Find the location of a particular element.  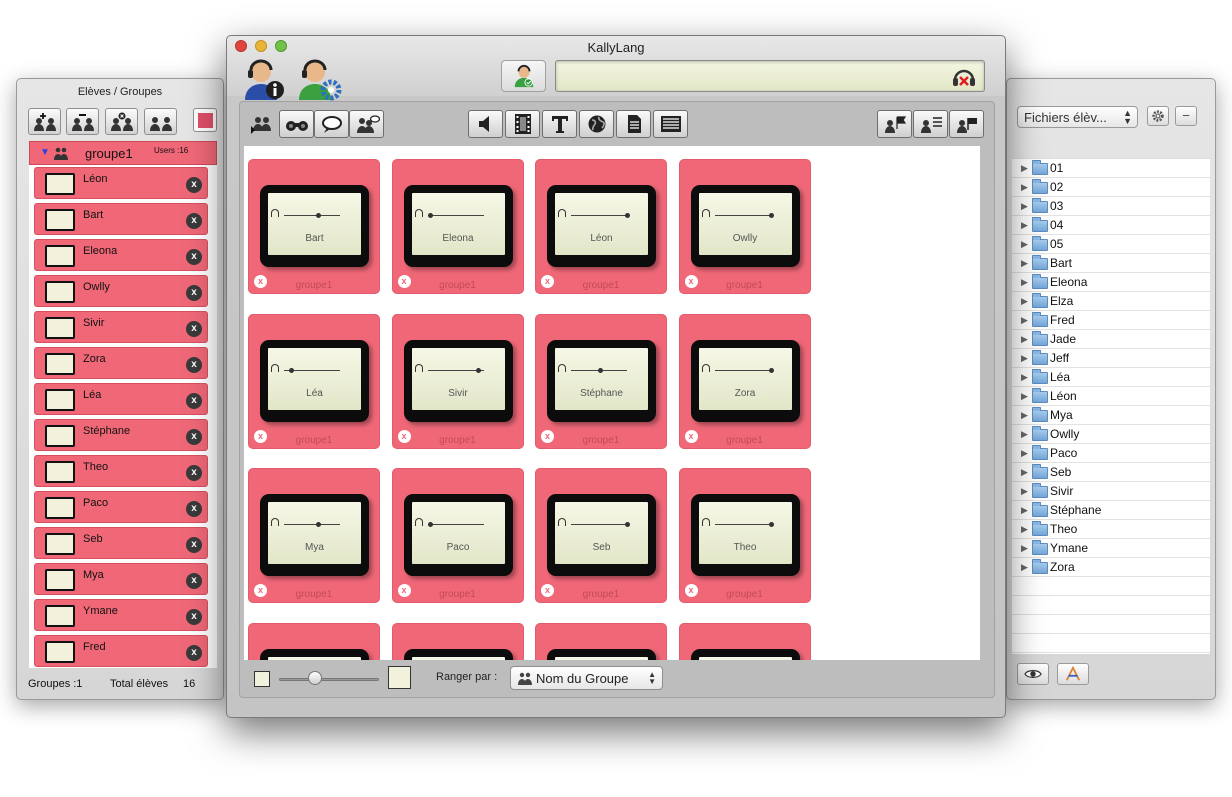

student-row: Fred x is located at coordinates (121, 651).